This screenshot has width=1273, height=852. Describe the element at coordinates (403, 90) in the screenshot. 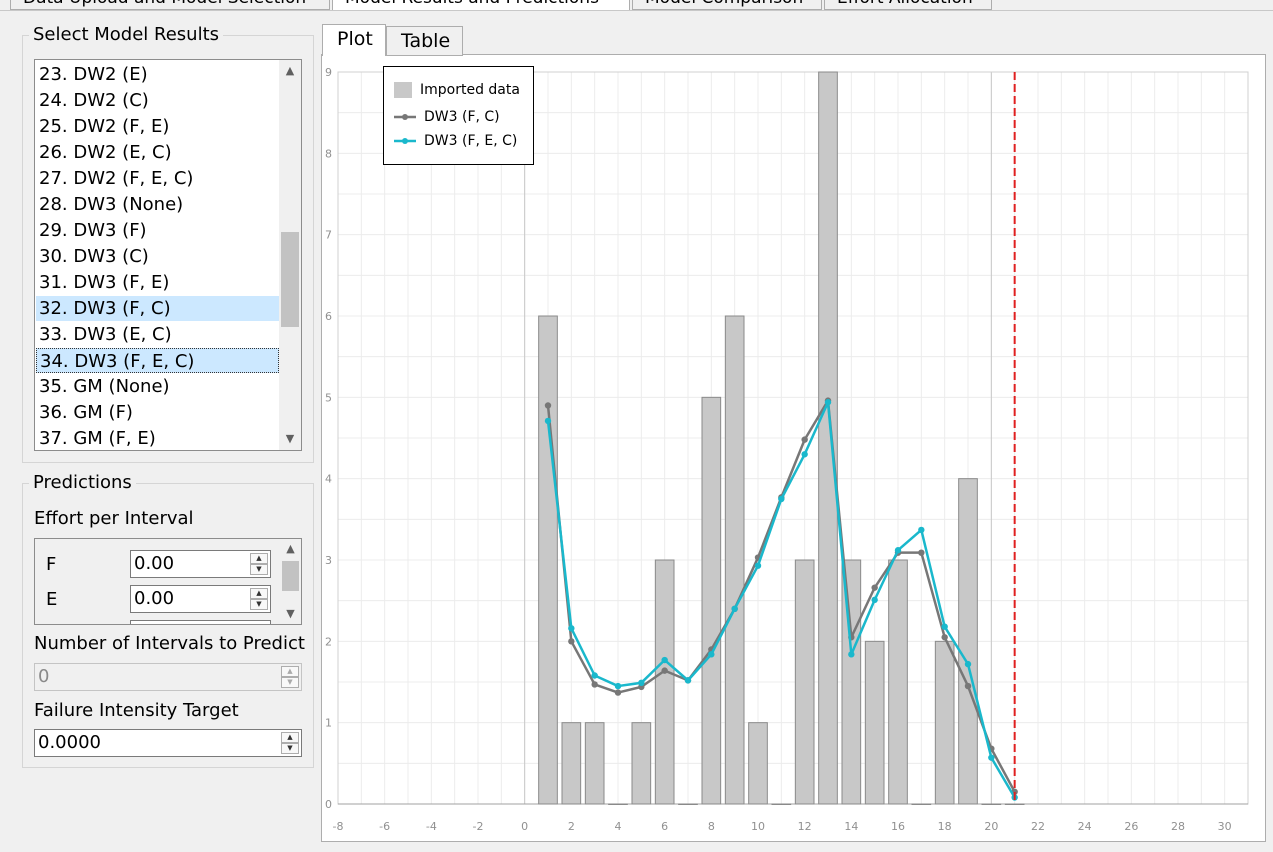

I see `legend-swatch-bar` at that location.